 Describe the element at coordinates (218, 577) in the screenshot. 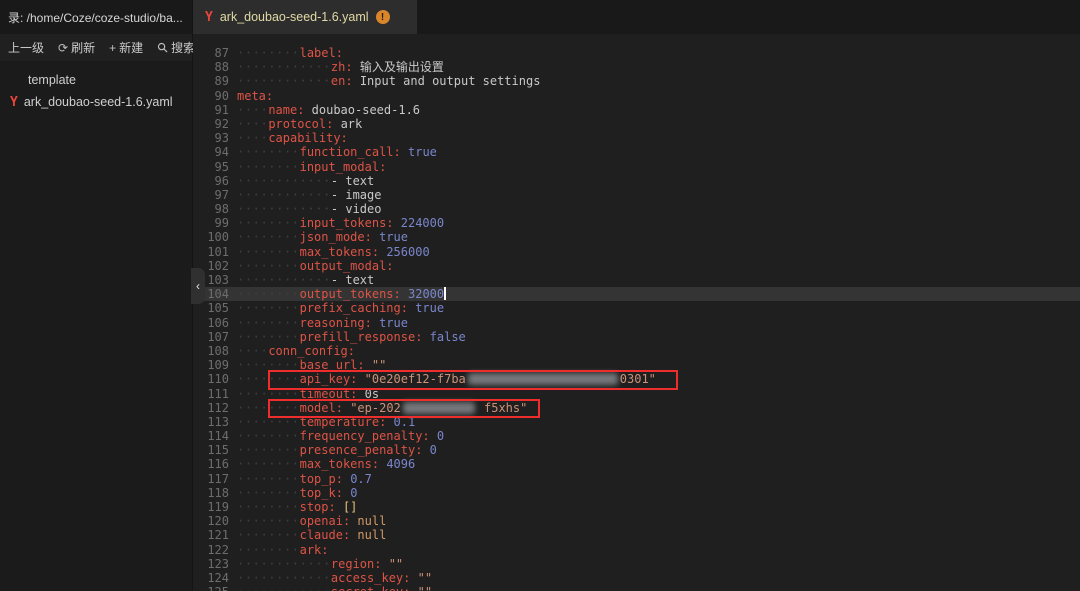

I see `line-number: 124` at that location.